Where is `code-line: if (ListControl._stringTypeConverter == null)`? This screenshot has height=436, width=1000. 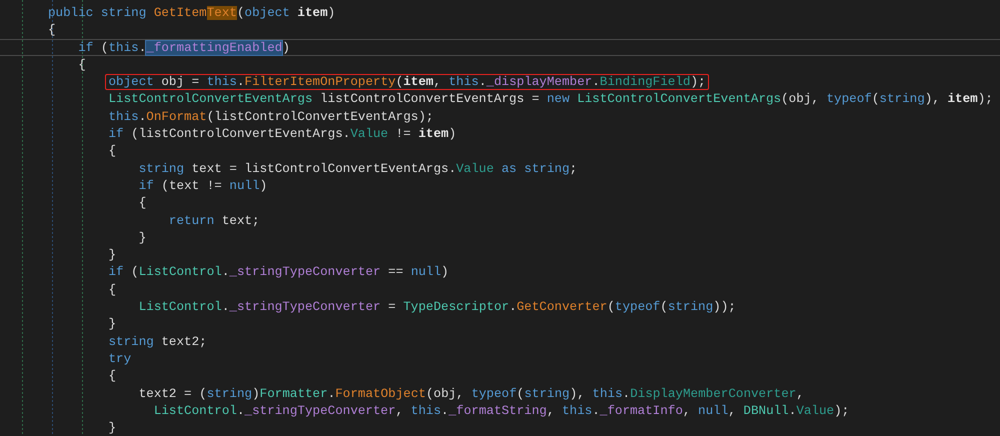 code-line: if (ListControl._stringTypeConverter == null) is located at coordinates (278, 272).